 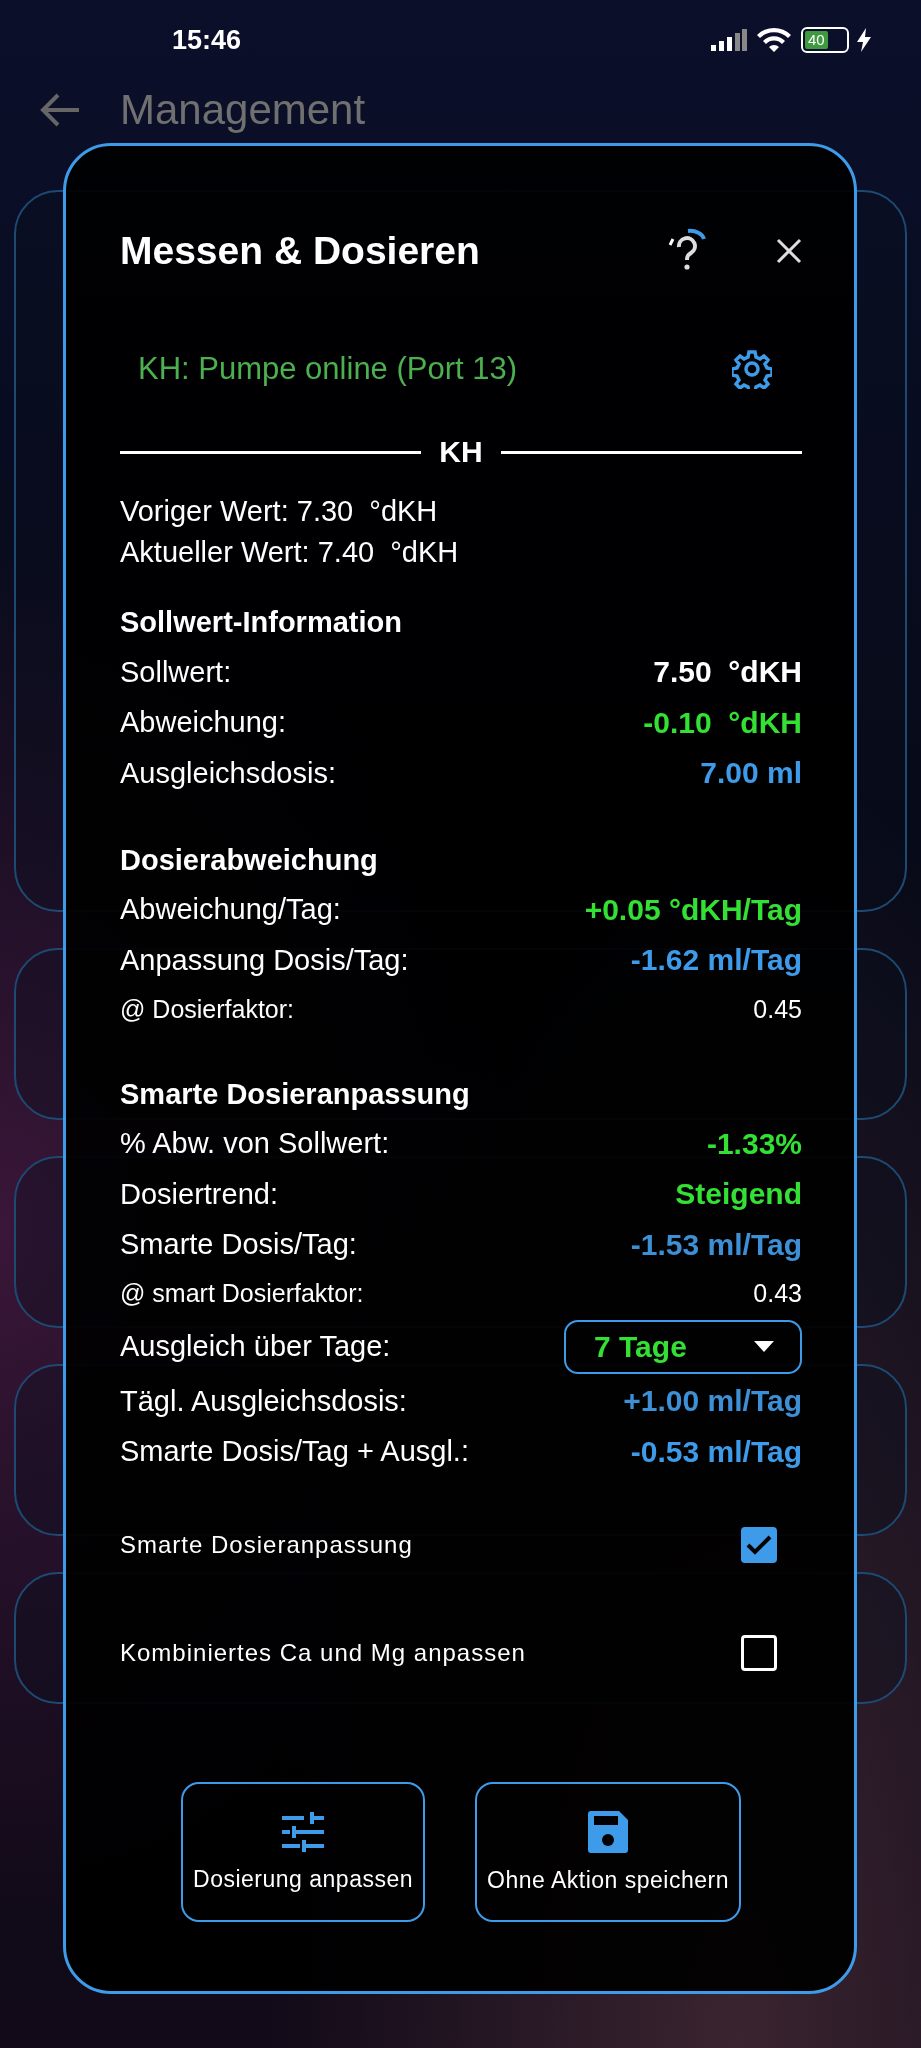 I want to click on sliders-icon, so click(x=303, y=1831).